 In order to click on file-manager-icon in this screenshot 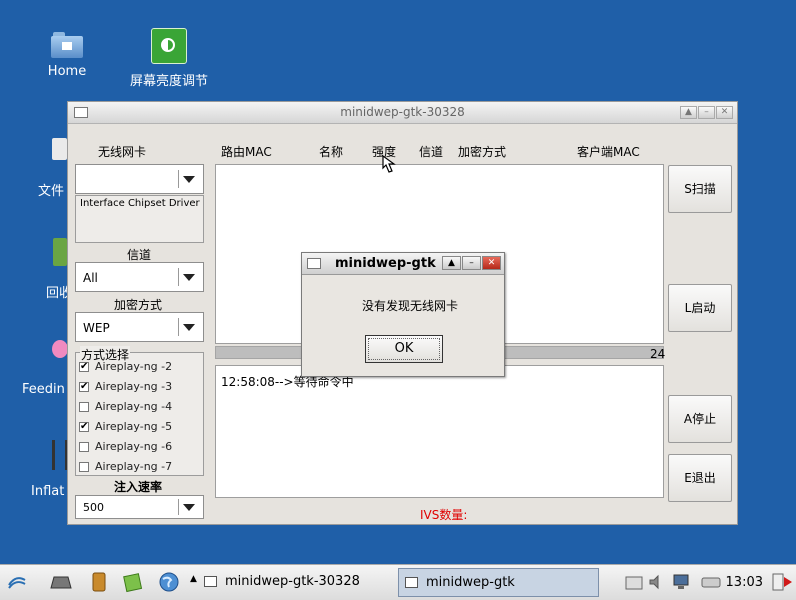, I will do `click(61, 582)`.